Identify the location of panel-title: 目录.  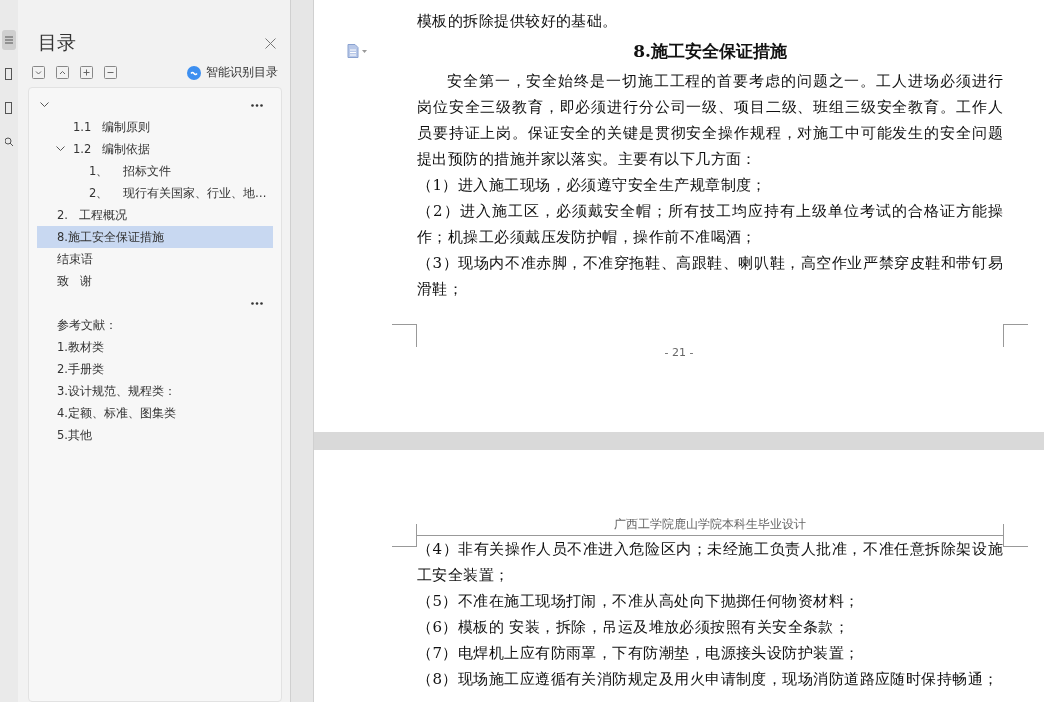
(57, 42).